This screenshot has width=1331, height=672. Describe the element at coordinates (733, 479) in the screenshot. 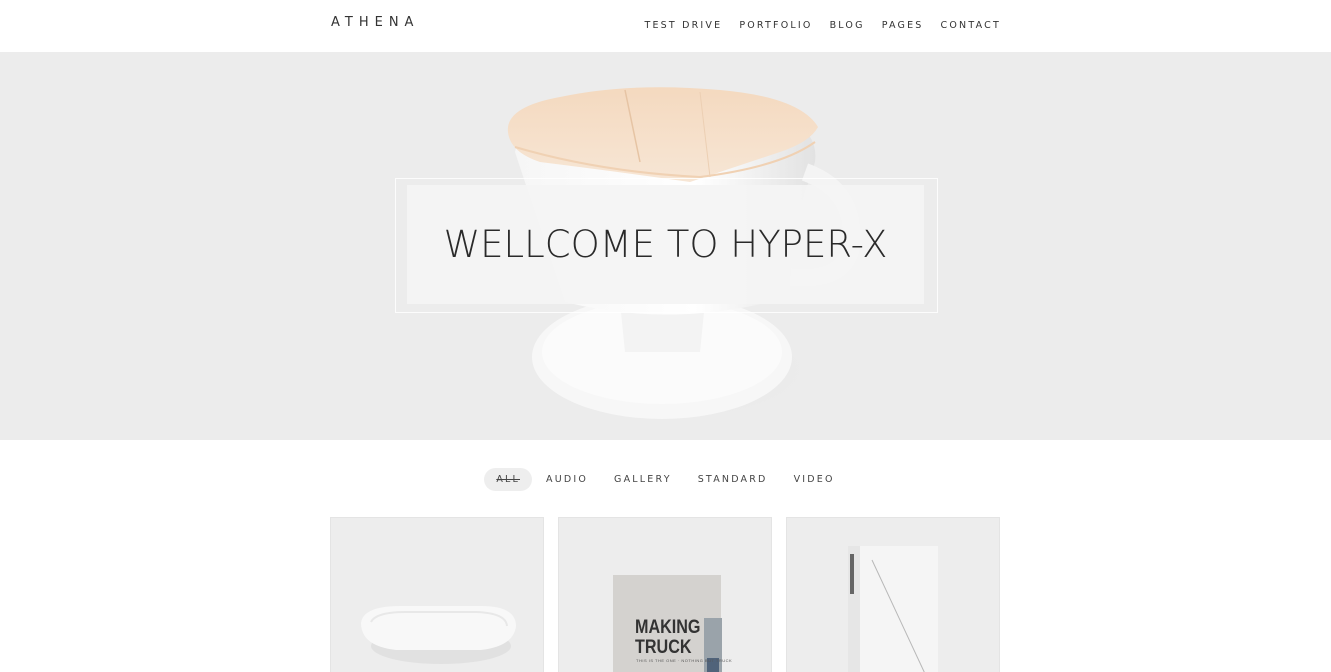

I see `filter-standard: STANDARD` at that location.